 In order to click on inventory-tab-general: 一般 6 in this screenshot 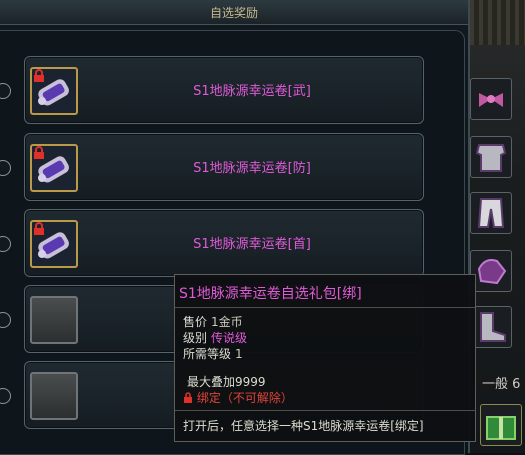, I will do `click(501, 382)`.